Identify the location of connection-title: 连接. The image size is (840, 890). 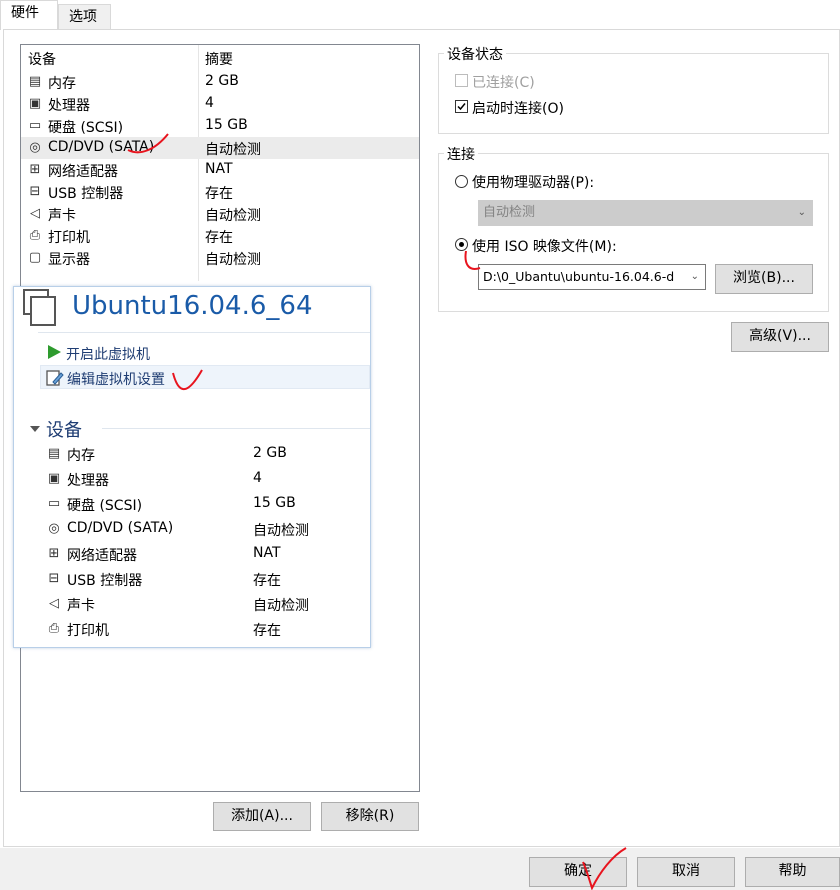
(461, 154).